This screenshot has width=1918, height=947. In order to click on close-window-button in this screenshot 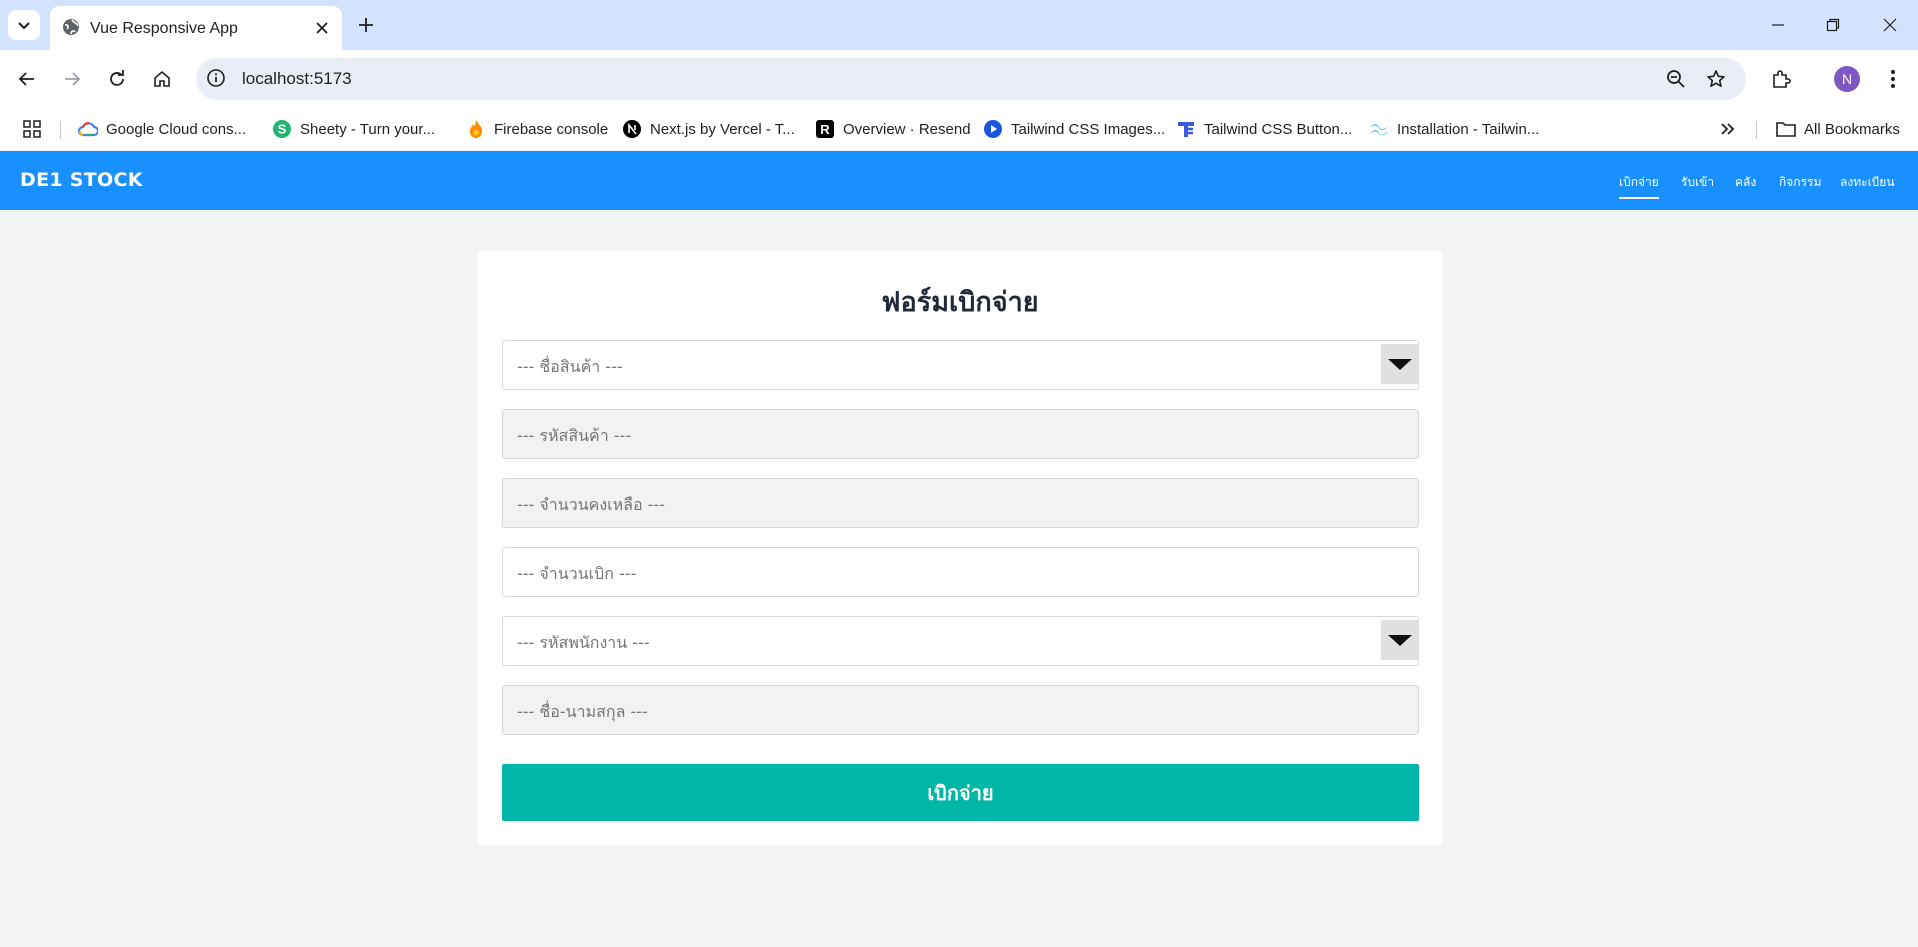, I will do `click(1890, 25)`.